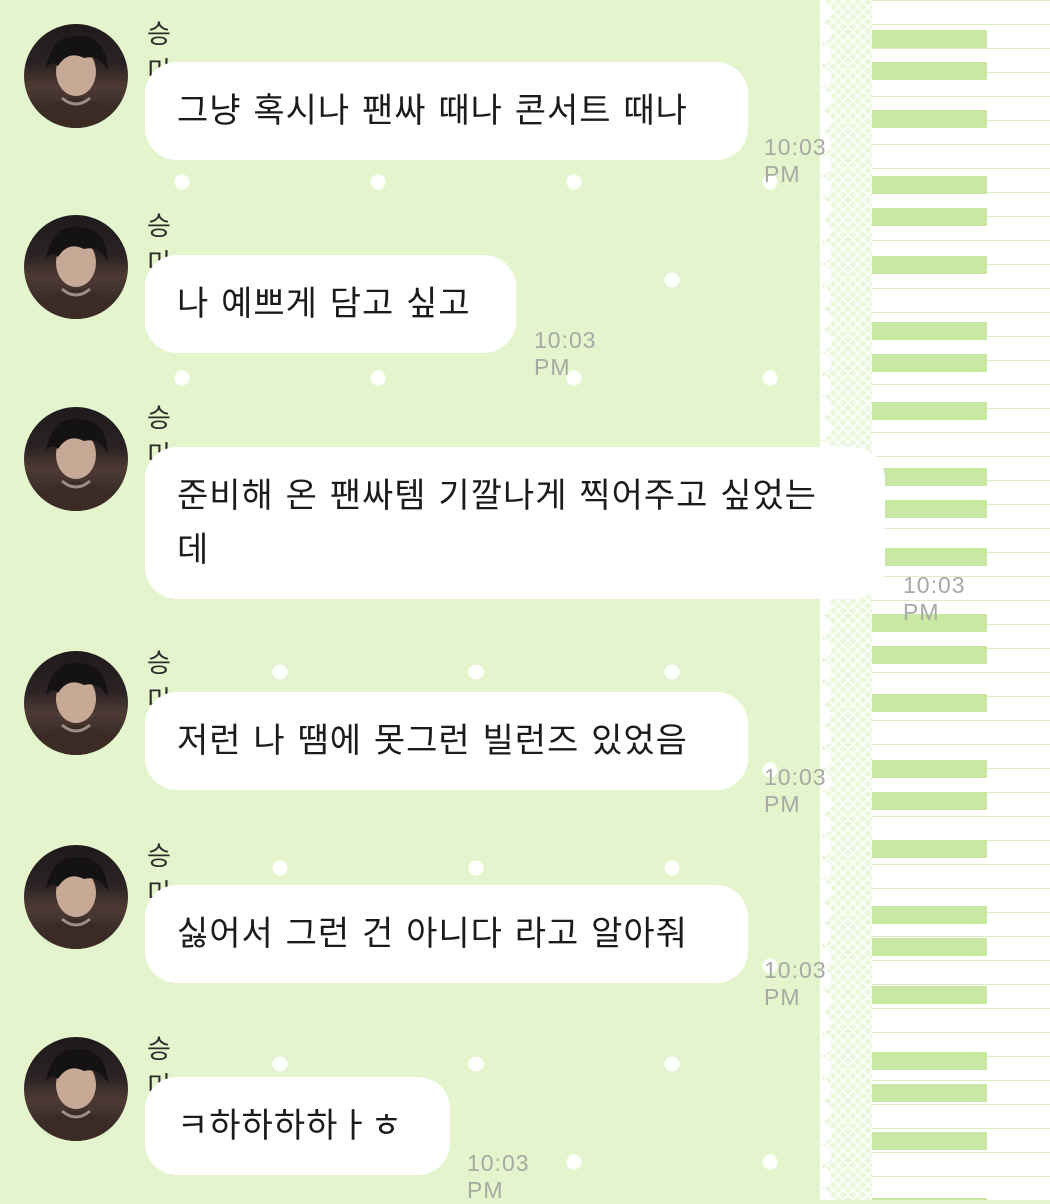 This screenshot has height=1204, width=1050. I want to click on message-bubble: 그냥 혹시나 팬싸 때나 콘서트 때나, so click(446, 111).